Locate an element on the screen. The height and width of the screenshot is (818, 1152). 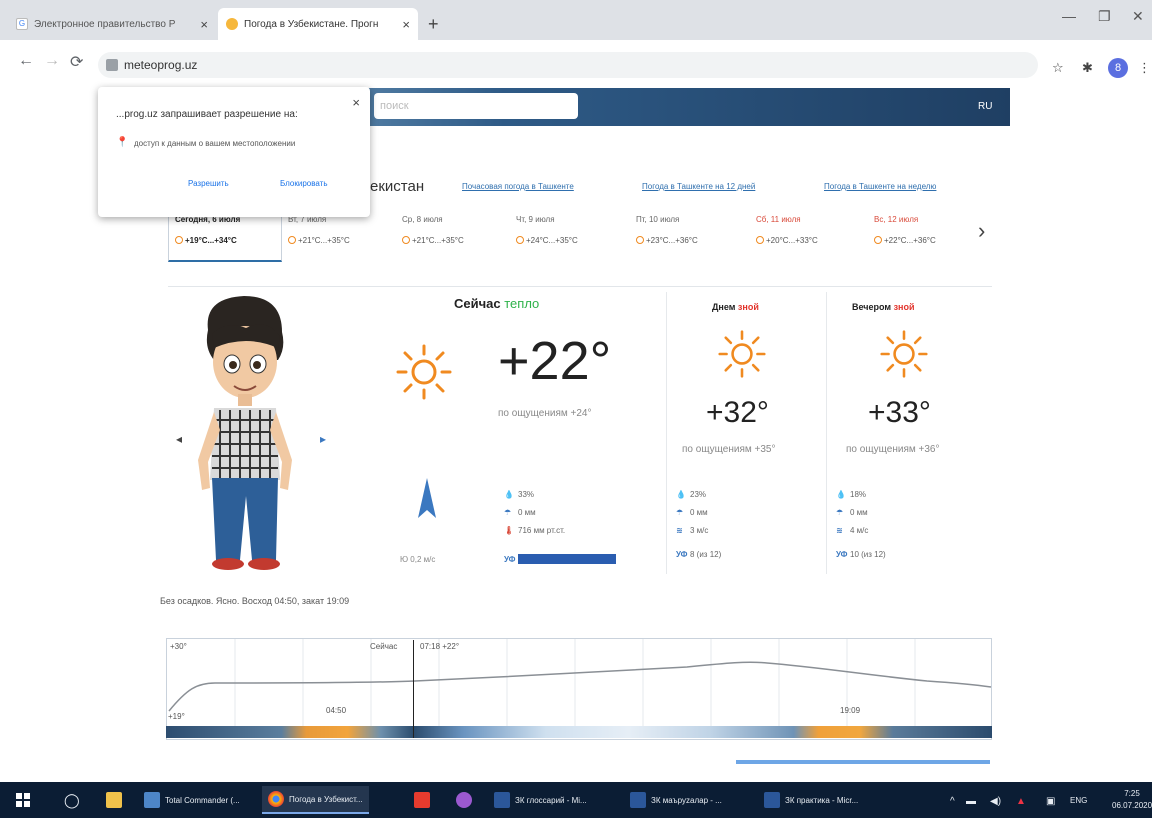
temperature-curve is located at coordinates (580, 684).